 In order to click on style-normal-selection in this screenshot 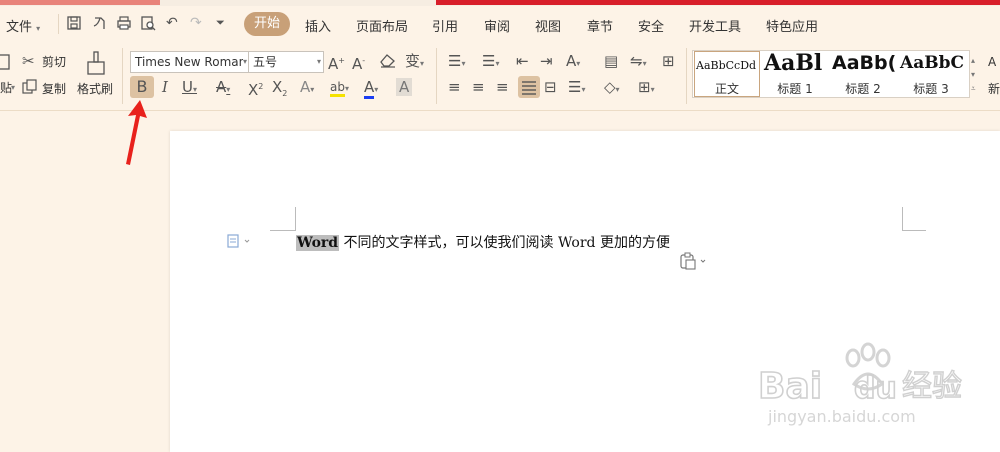, I will do `click(727, 74)`.